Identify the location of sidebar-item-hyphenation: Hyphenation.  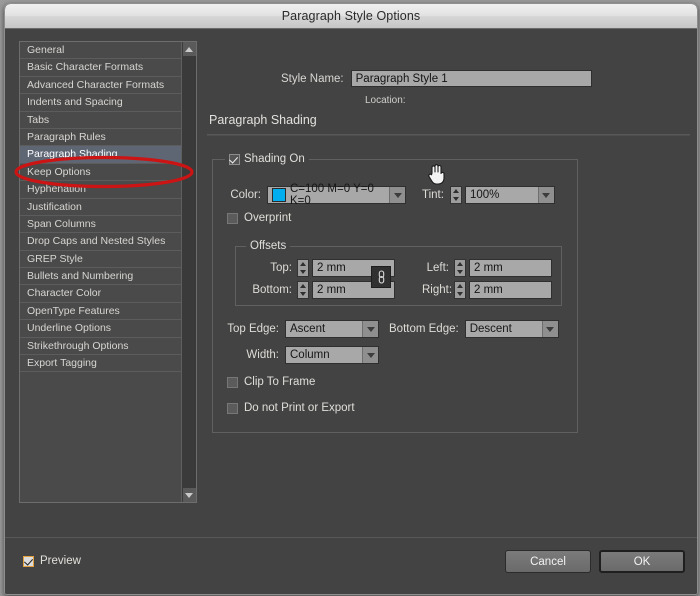
(100, 190).